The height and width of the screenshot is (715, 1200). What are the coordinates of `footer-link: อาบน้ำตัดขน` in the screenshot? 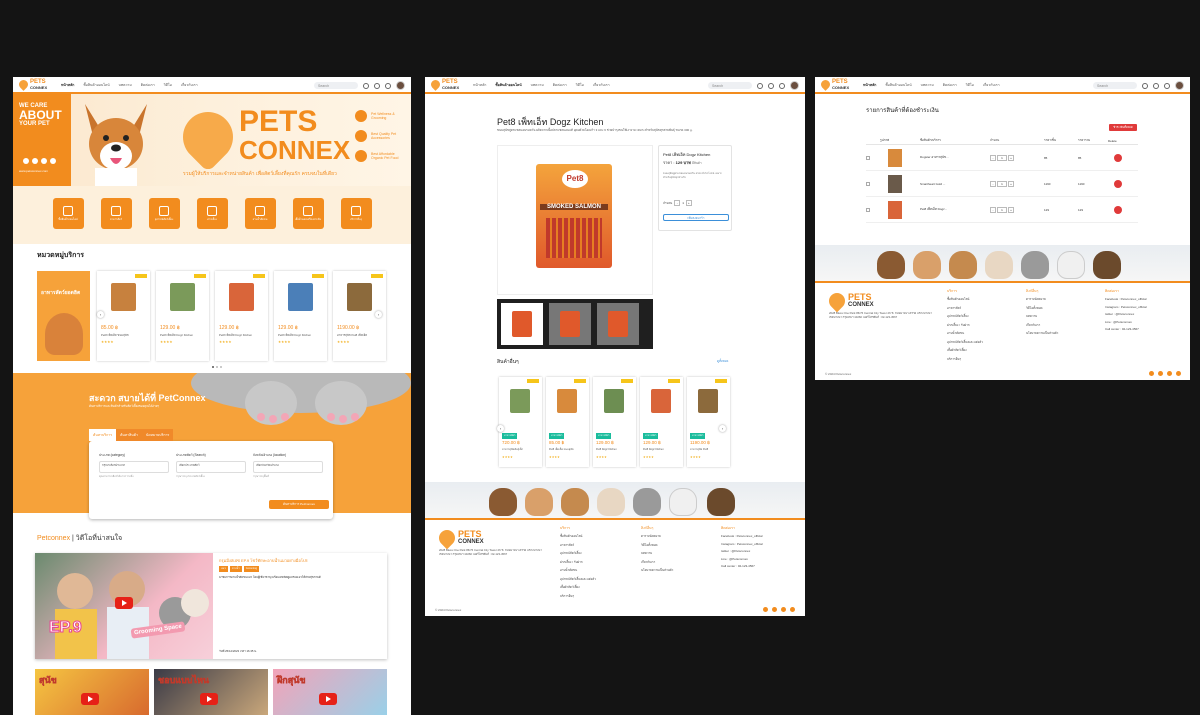 It's located at (965, 333).